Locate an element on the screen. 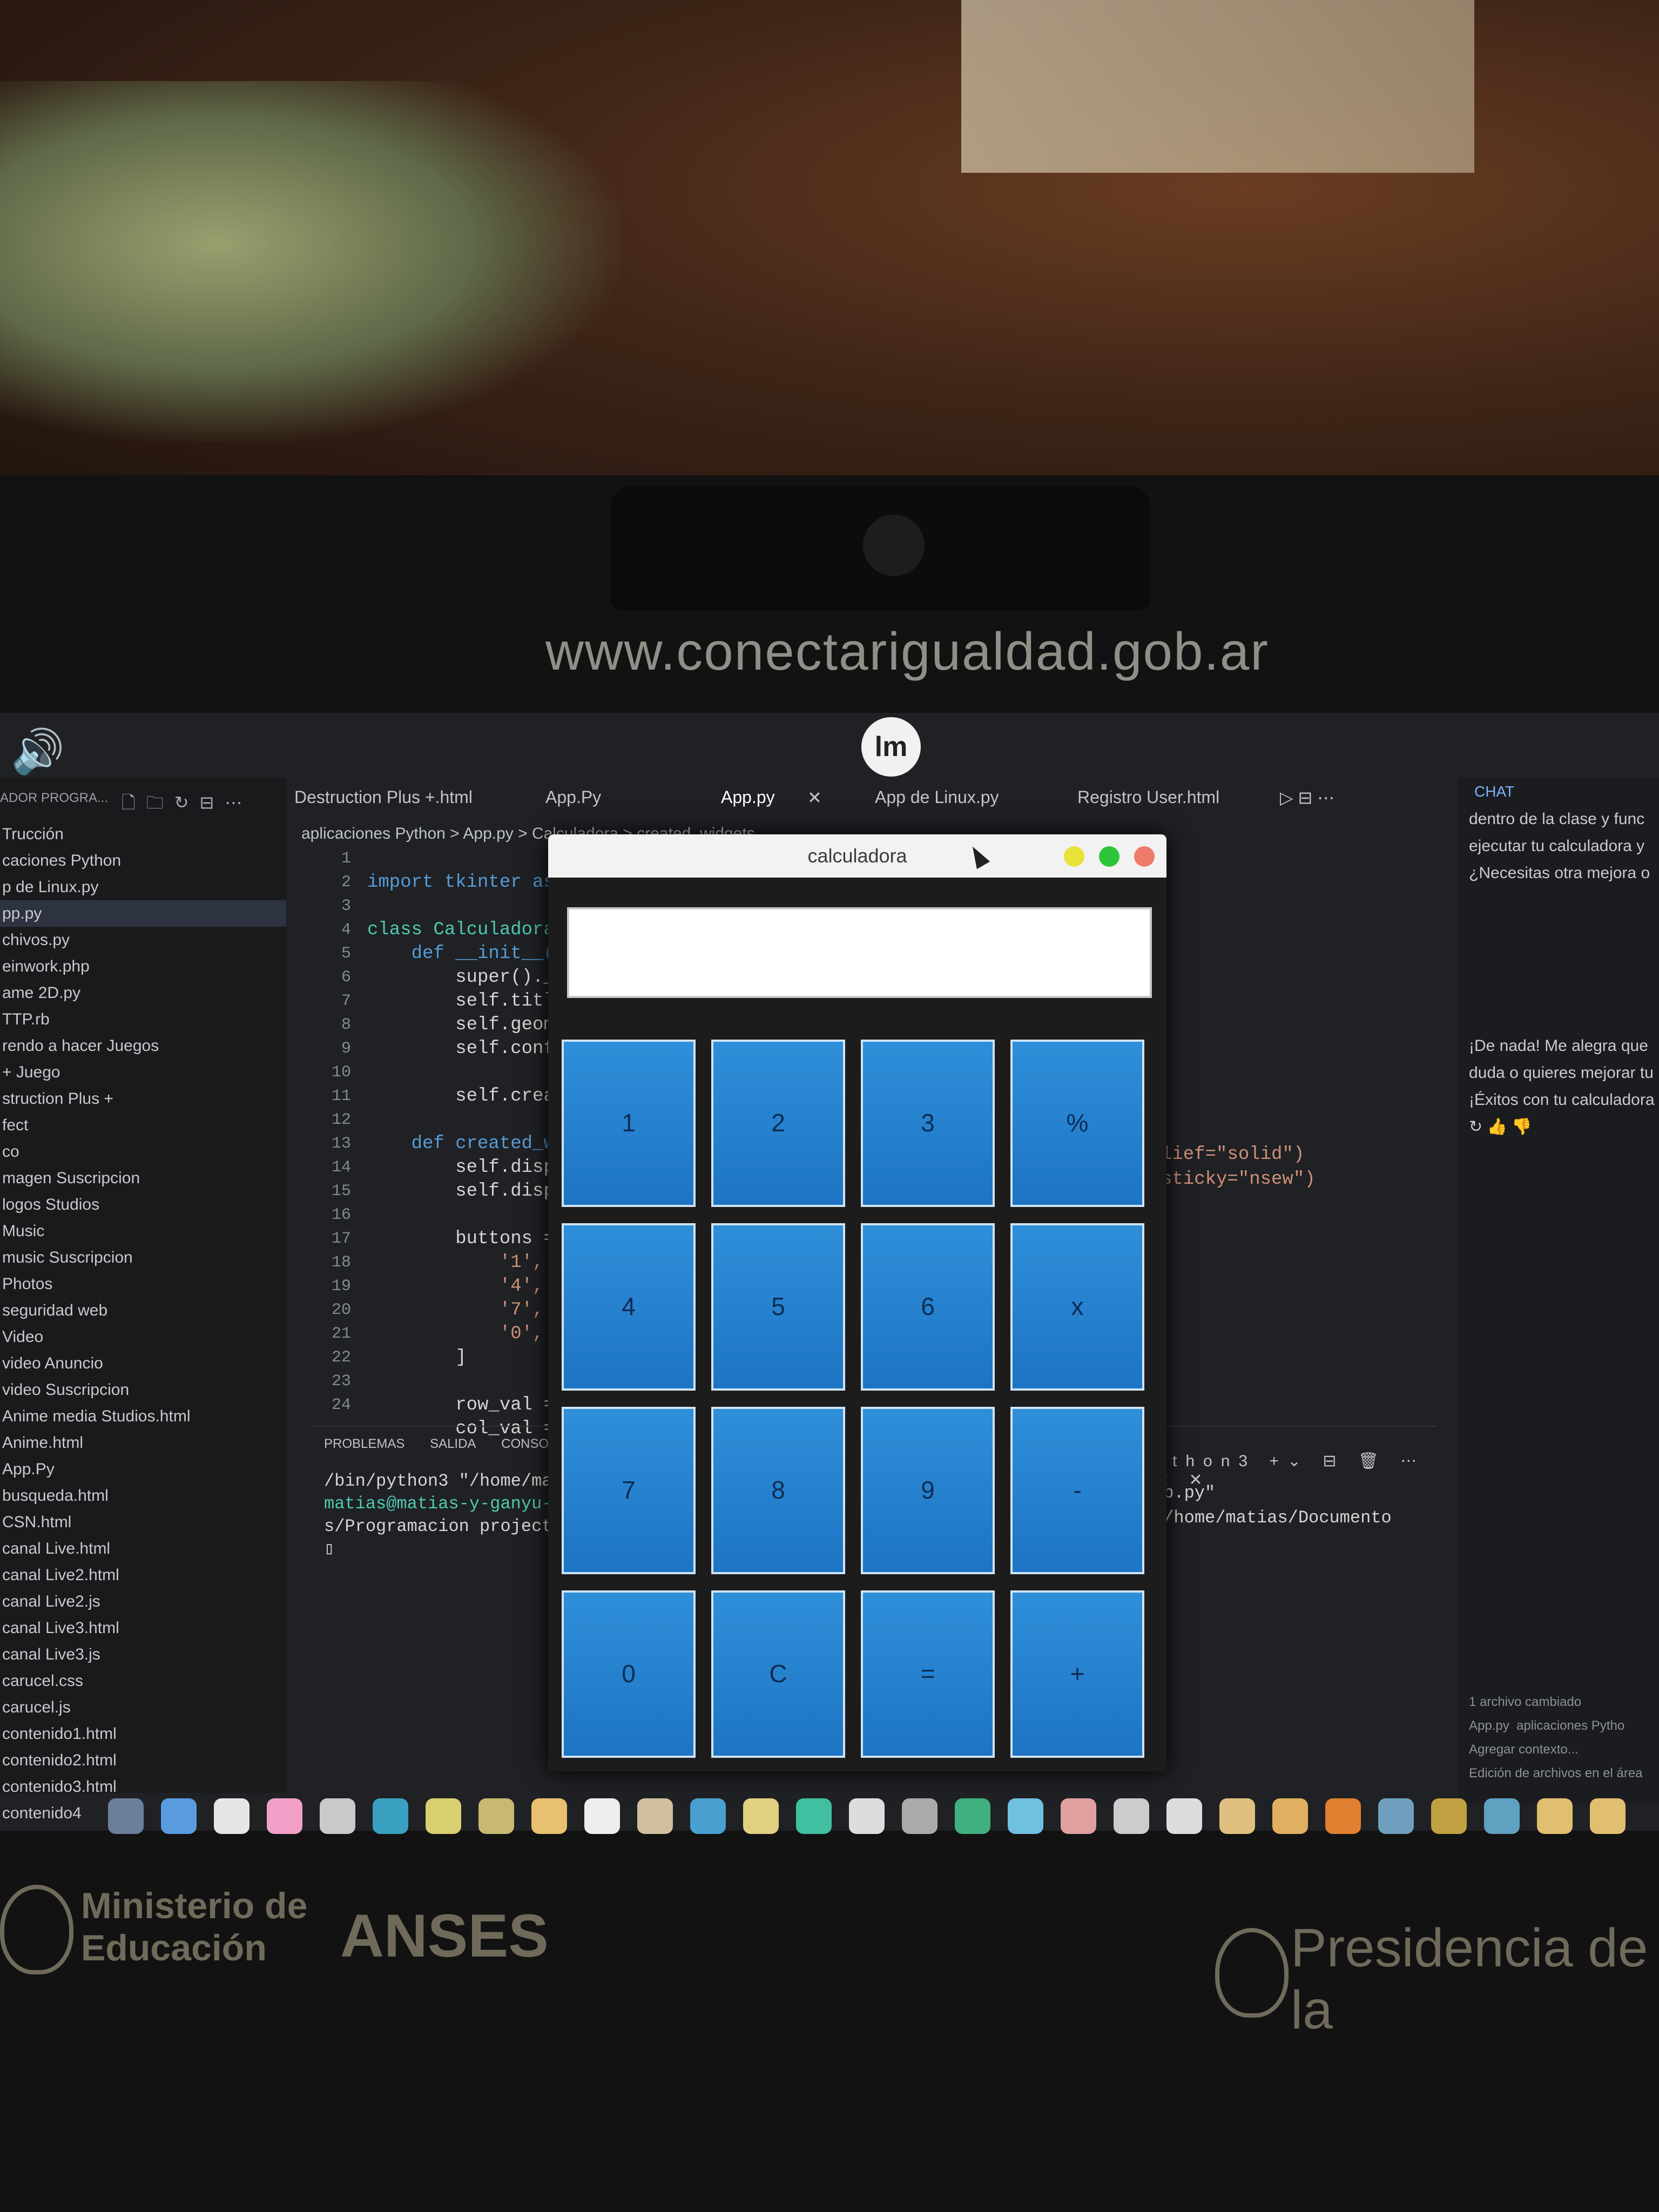 This screenshot has width=1659, height=2212. sidebar-file-item: caciones Python is located at coordinates (143, 860).